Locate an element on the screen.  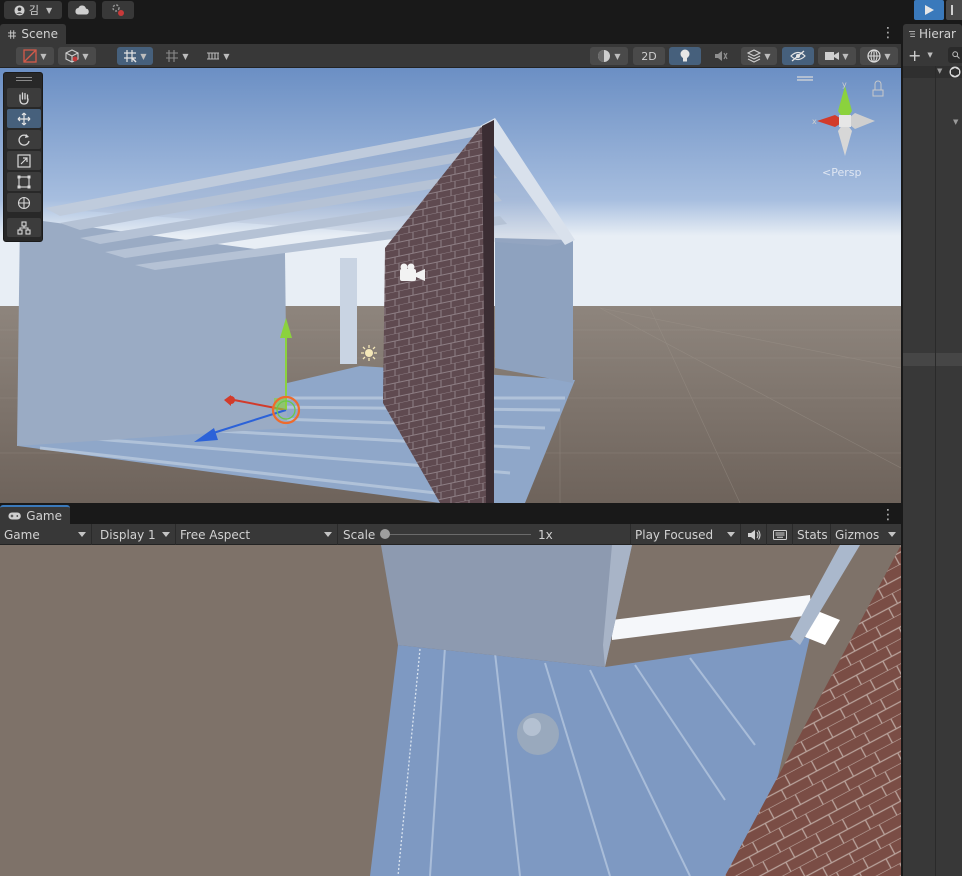
hand-icon is located at coordinates (24, 98).